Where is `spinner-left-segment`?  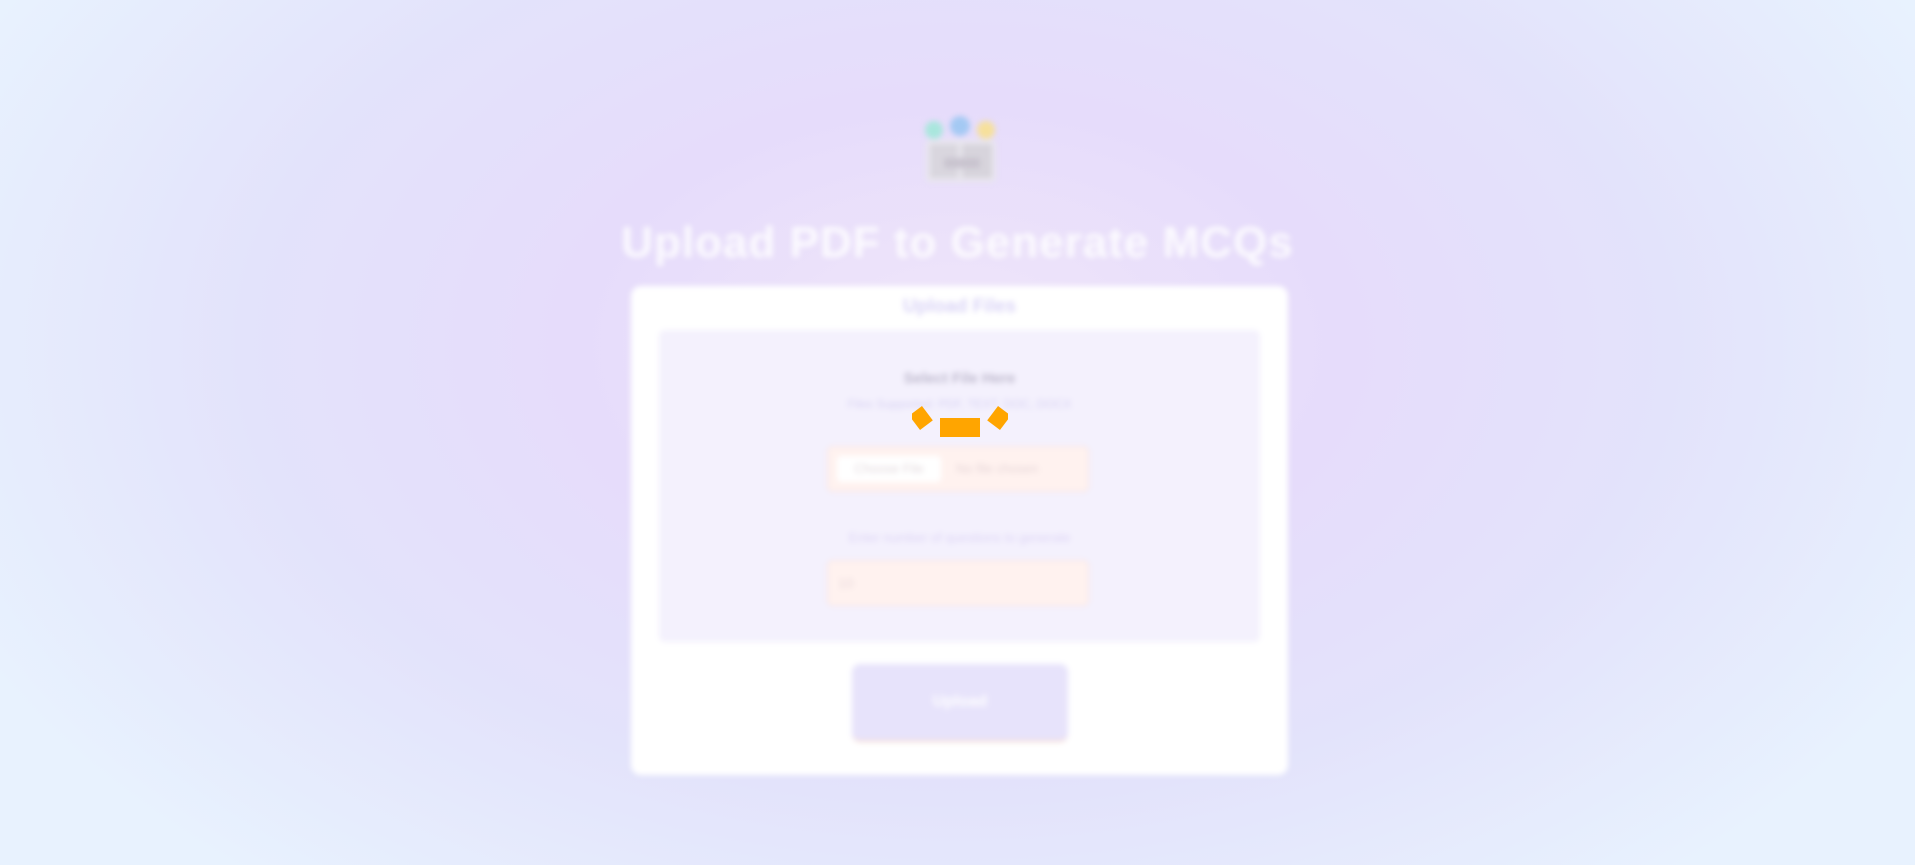 spinner-left-segment is located at coordinates (922, 418).